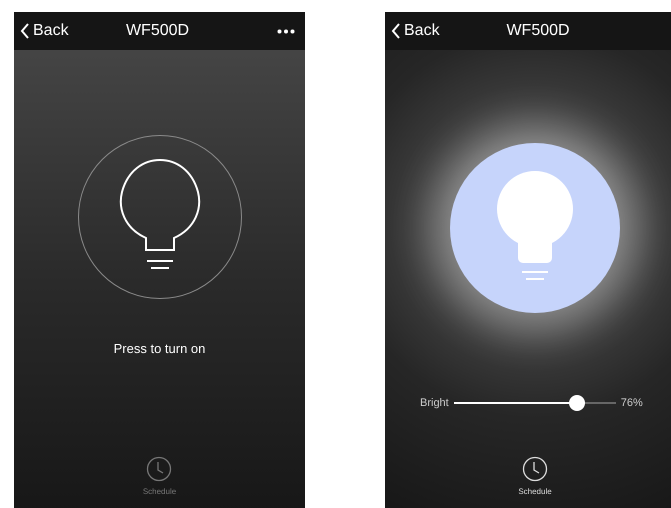 Image resolution: width=671 pixels, height=508 pixels. What do you see at coordinates (631, 403) in the screenshot?
I see `slider-reading: 76%` at bounding box center [631, 403].